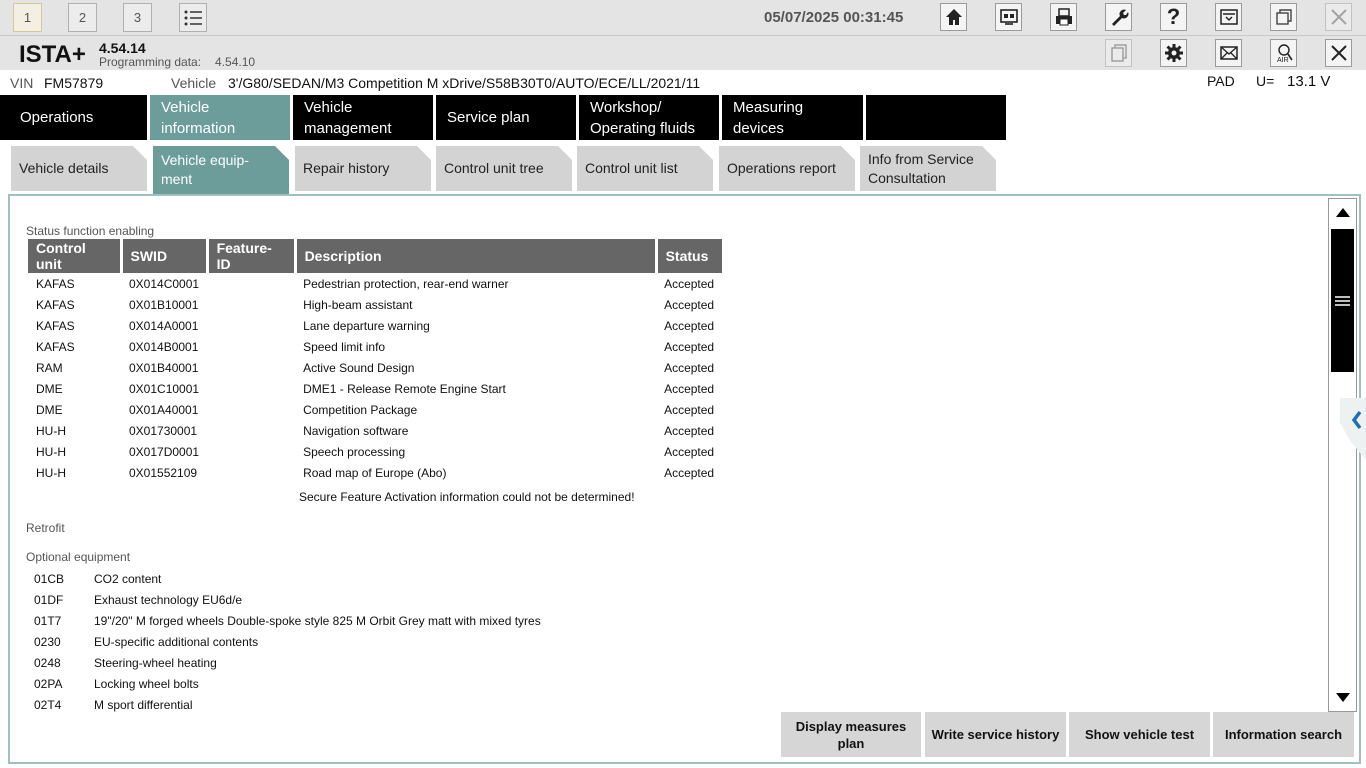 The height and width of the screenshot is (768, 1366). What do you see at coordinates (73, 117) in the screenshot?
I see `tab-operations: Operations` at bounding box center [73, 117].